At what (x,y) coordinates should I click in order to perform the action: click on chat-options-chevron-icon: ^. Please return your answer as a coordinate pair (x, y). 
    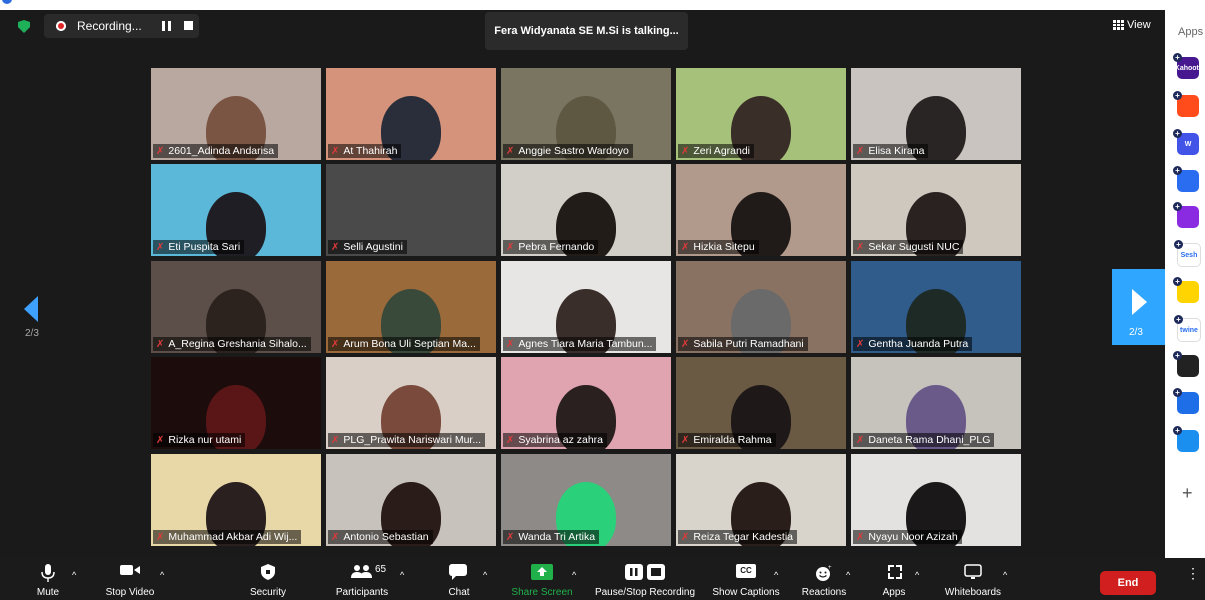
    Looking at the image, I should click on (485, 575).